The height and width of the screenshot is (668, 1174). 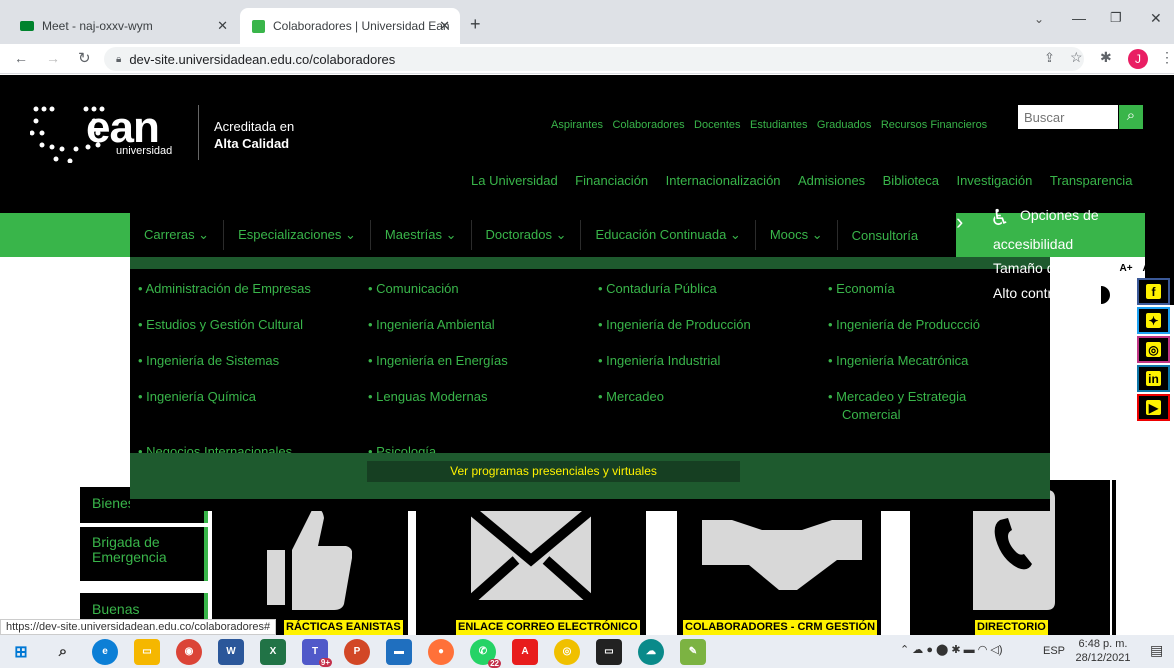 I want to click on tab-colaboradores: Colaboradores | Universidad Ean ✕, so click(x=350, y=26).